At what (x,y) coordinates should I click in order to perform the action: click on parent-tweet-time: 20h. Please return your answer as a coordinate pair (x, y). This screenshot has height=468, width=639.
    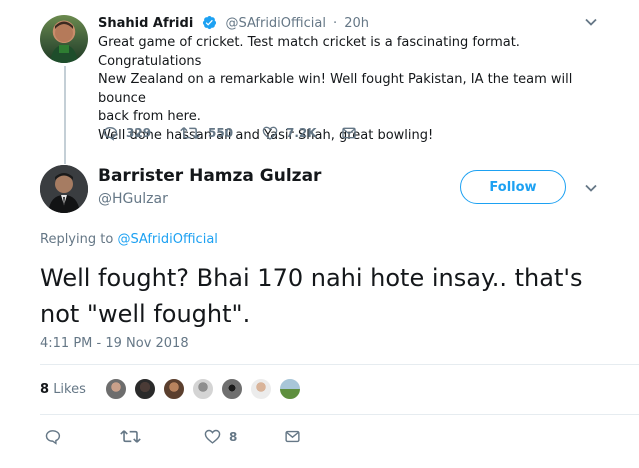
    Looking at the image, I should click on (356, 23).